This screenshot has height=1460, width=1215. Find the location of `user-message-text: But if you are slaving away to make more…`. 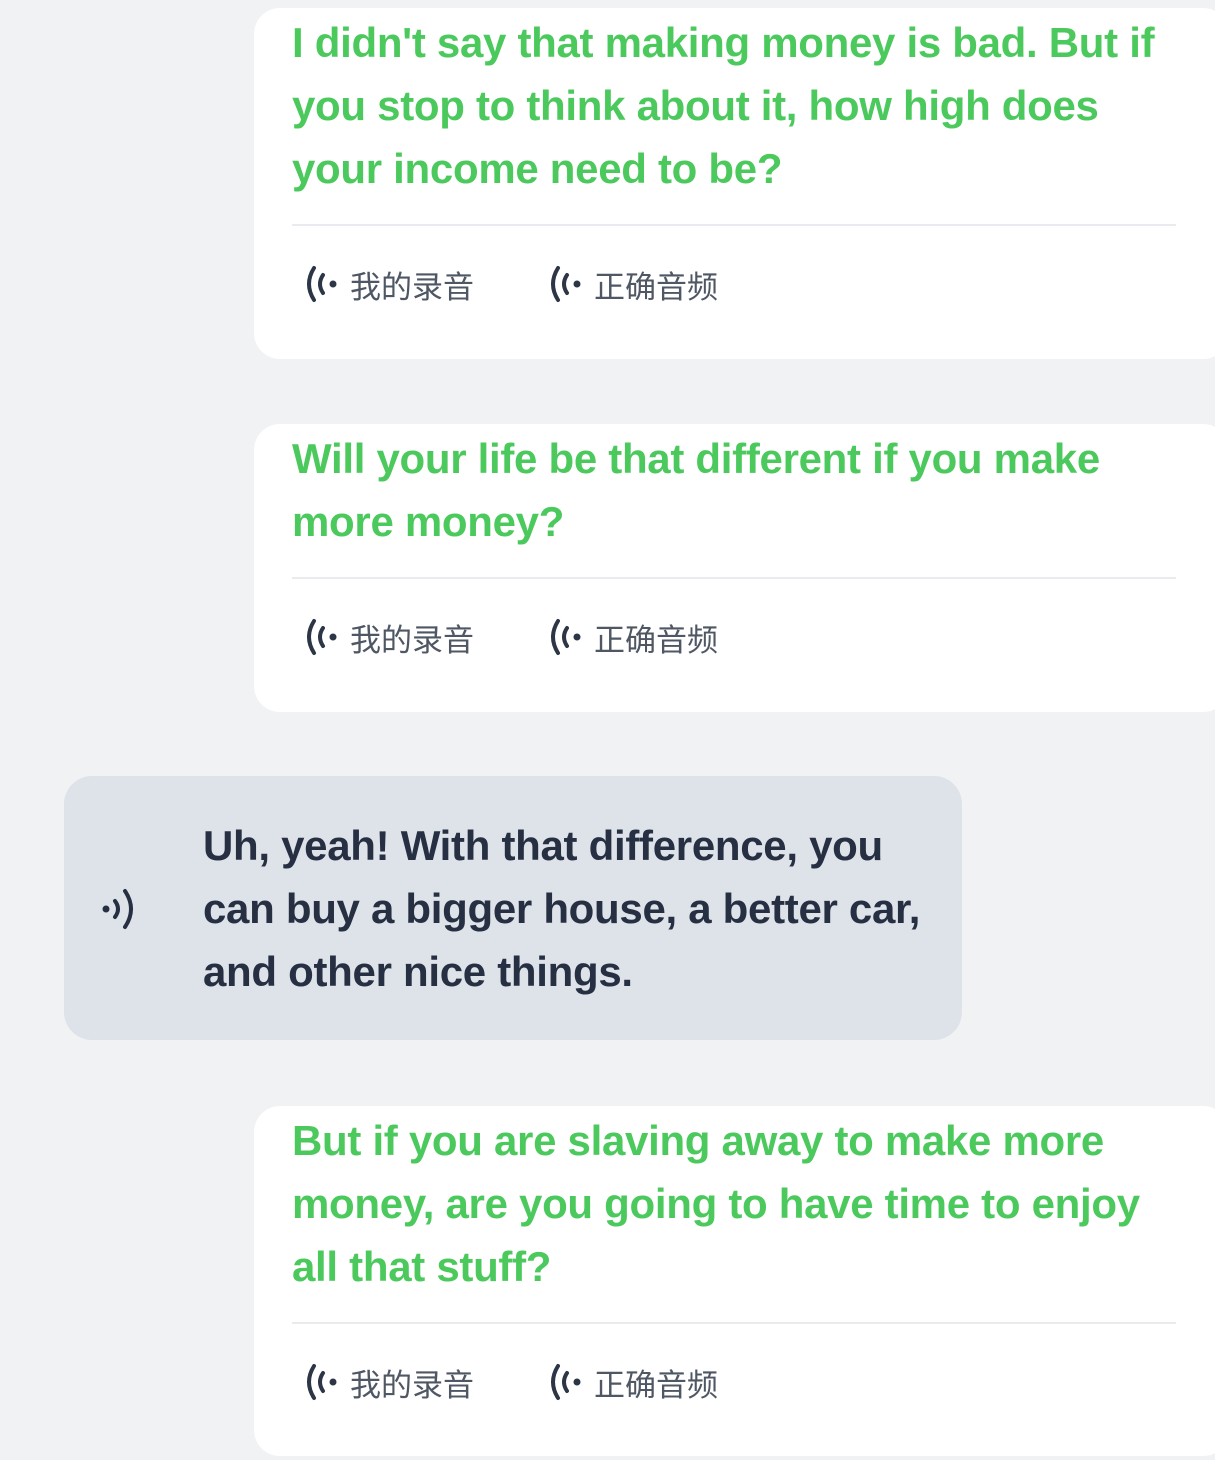

user-message-text: But if you are slaving away to make more… is located at coordinates (716, 1203).